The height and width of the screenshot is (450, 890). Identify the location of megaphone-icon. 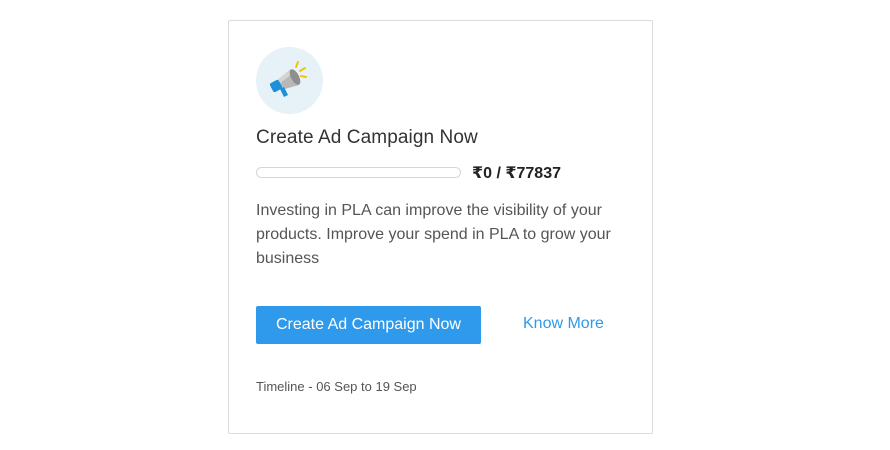
(288, 79).